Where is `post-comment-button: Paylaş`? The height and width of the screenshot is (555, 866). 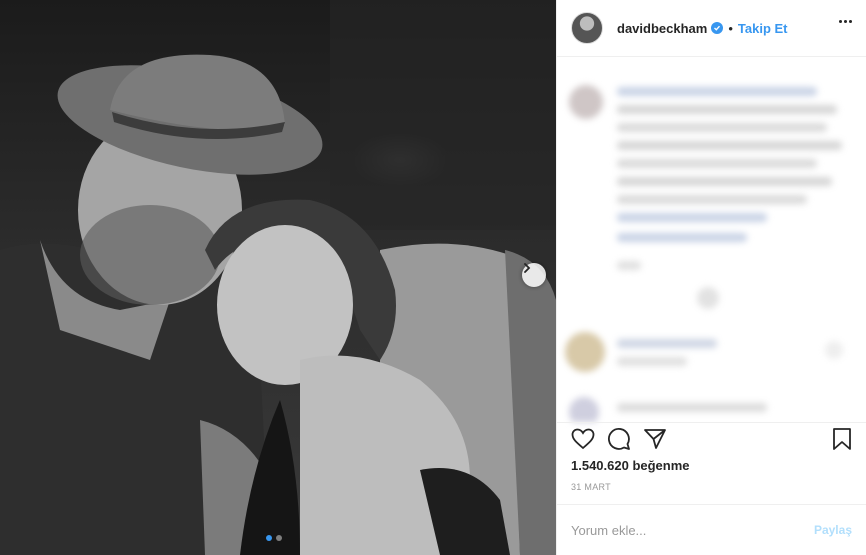
post-comment-button: Paylaş is located at coordinates (833, 530).